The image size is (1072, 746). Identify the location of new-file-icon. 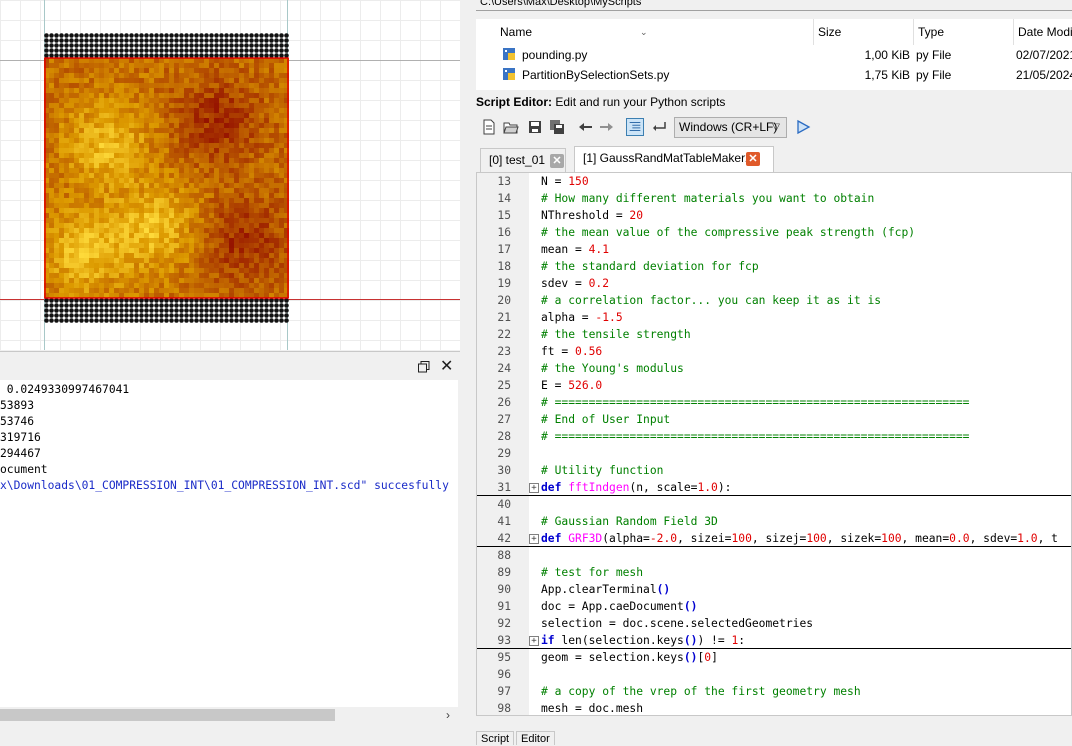
(489, 127).